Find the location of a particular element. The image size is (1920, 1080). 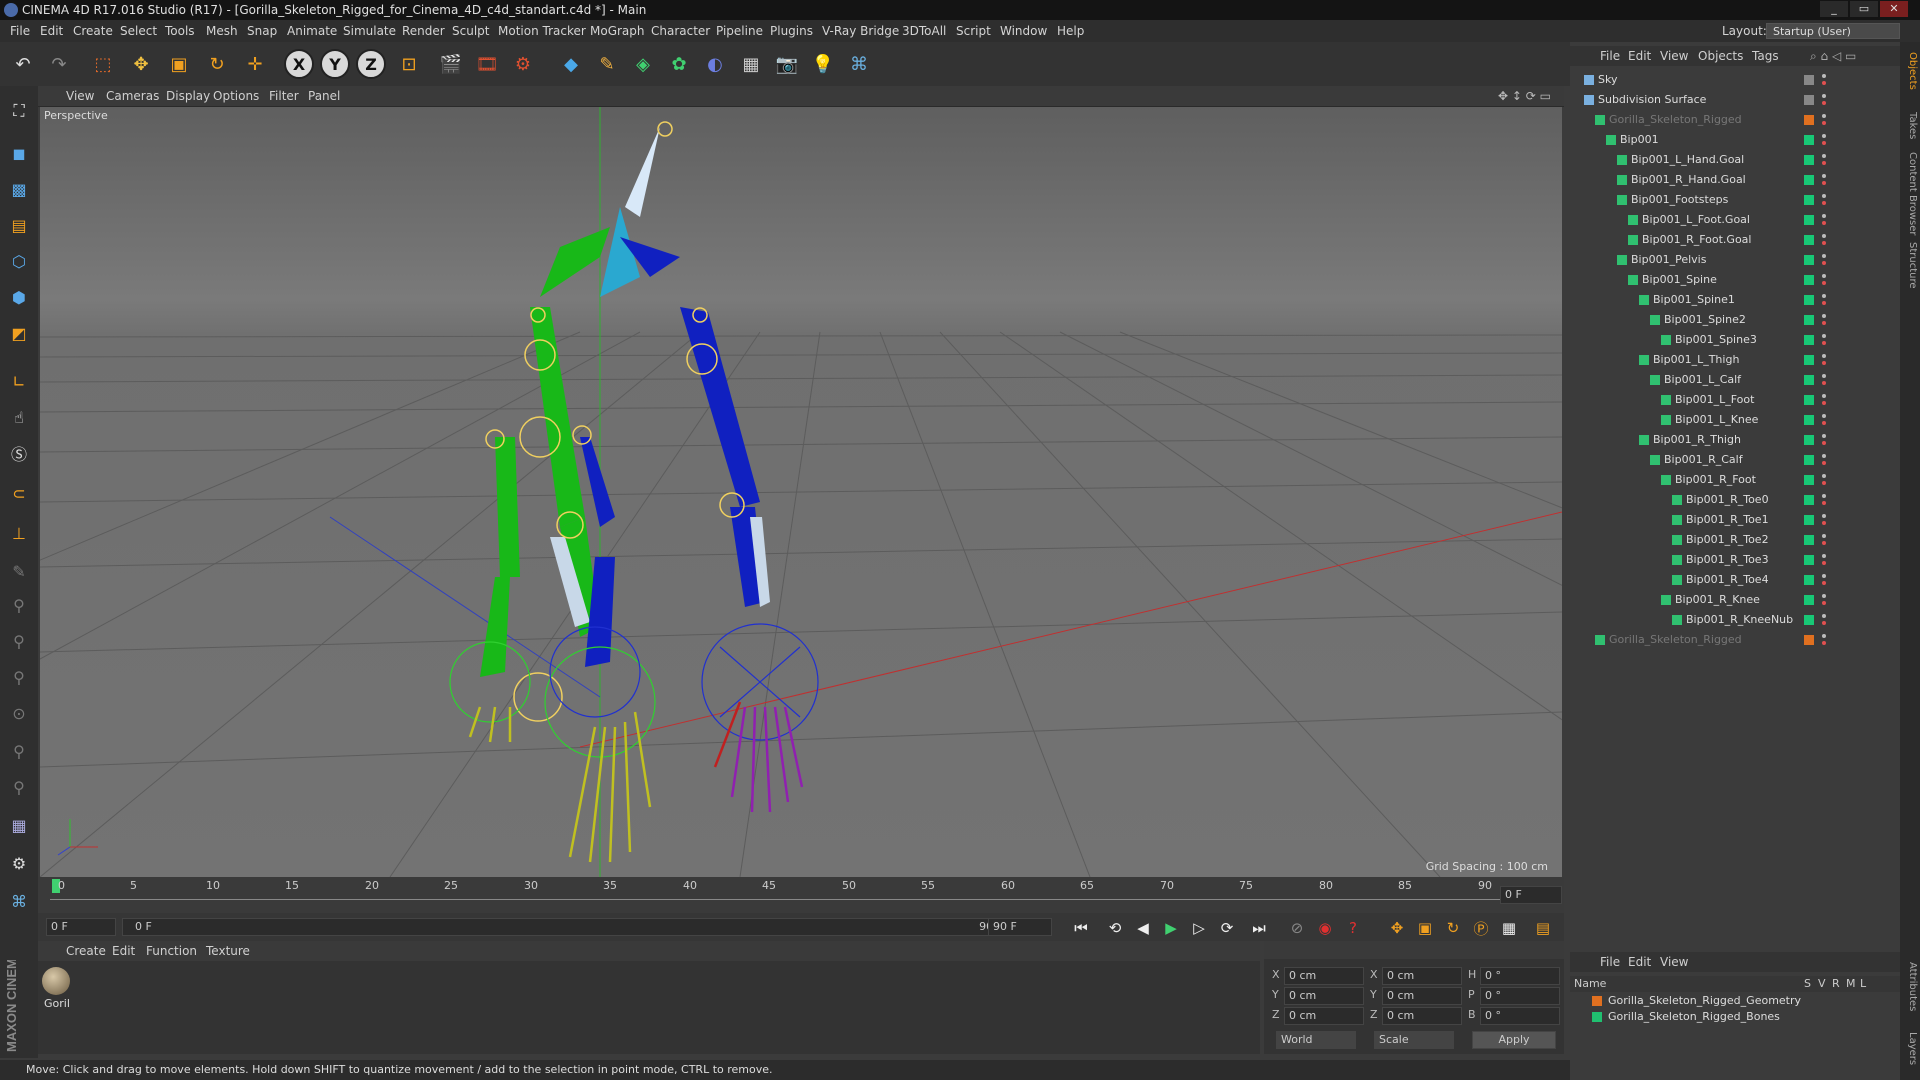

object-row: Bip001_R_Hand.Goal is located at coordinates (1735, 180).